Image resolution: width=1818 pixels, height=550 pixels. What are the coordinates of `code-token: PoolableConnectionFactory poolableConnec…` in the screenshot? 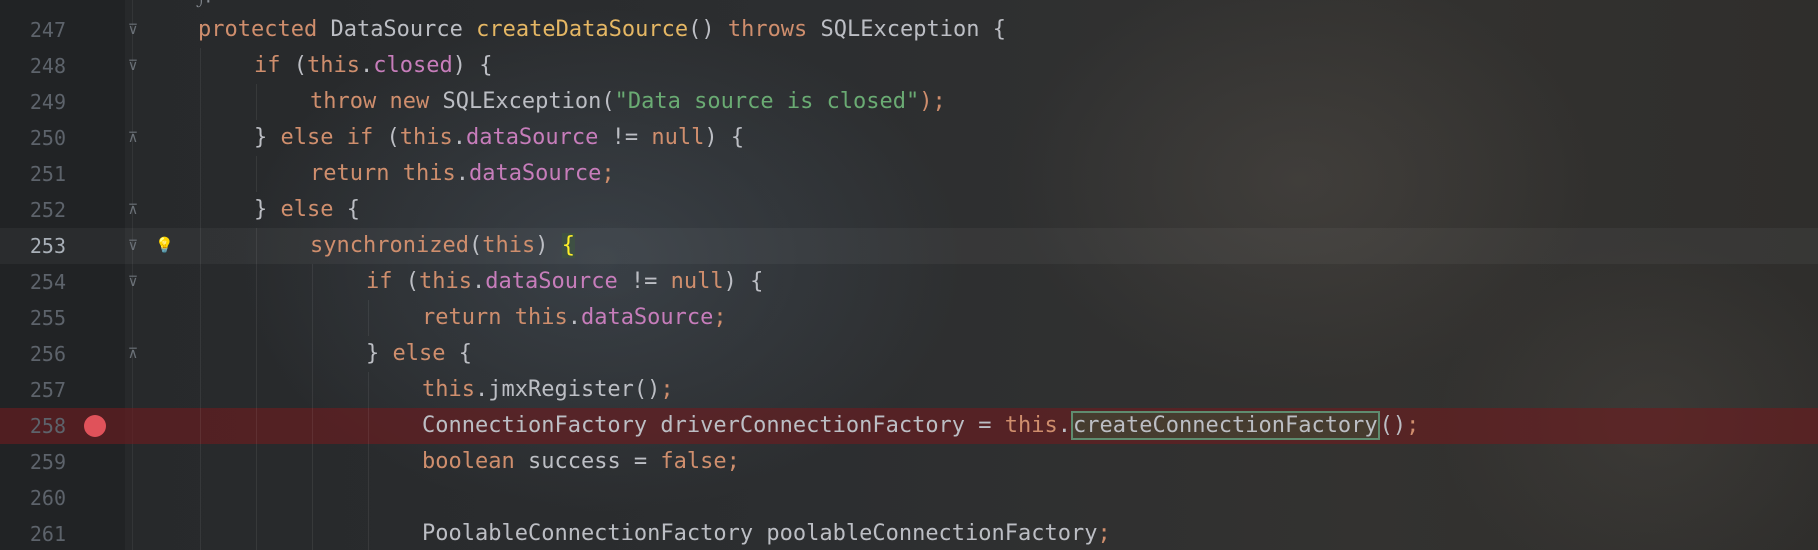 It's located at (760, 533).